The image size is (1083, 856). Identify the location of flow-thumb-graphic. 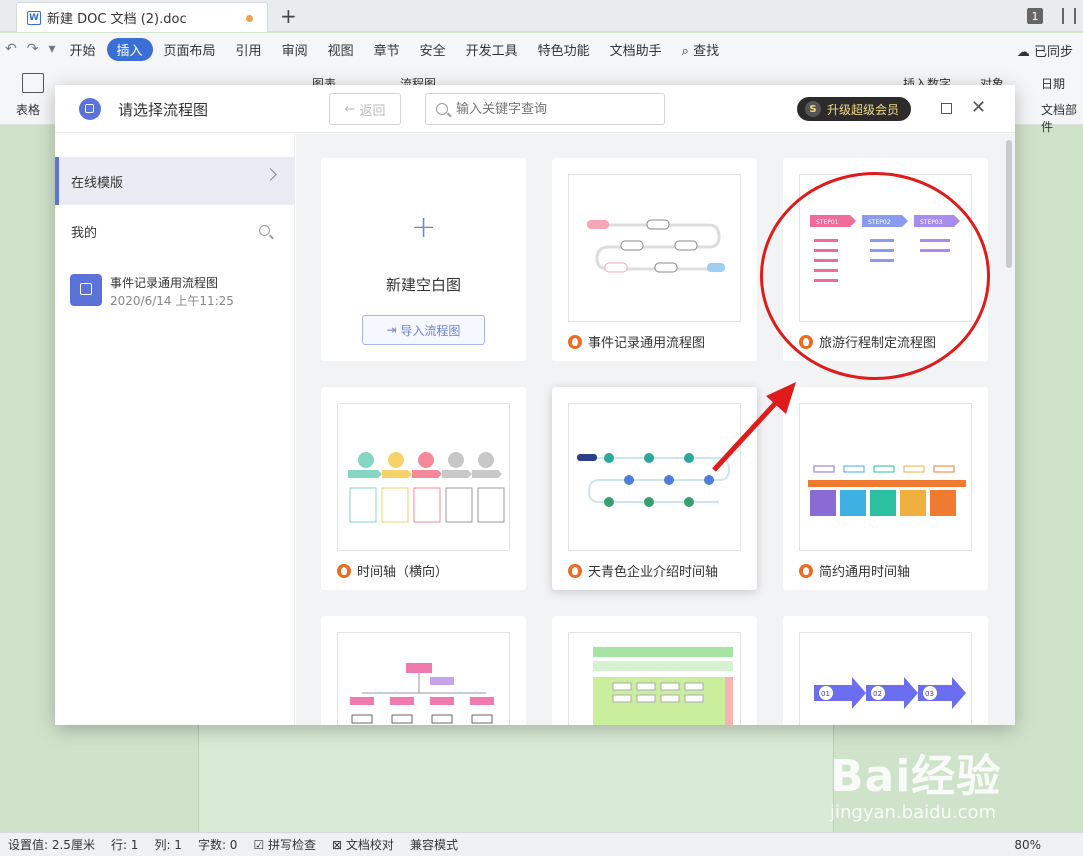
(656, 246).